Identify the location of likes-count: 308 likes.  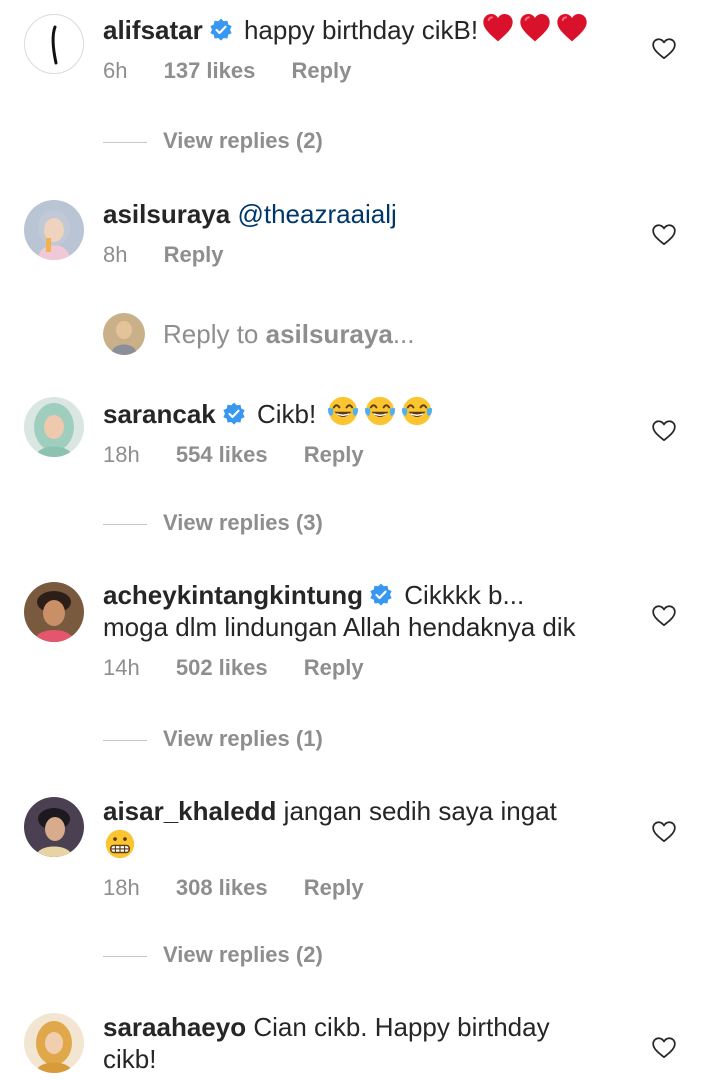
(222, 888).